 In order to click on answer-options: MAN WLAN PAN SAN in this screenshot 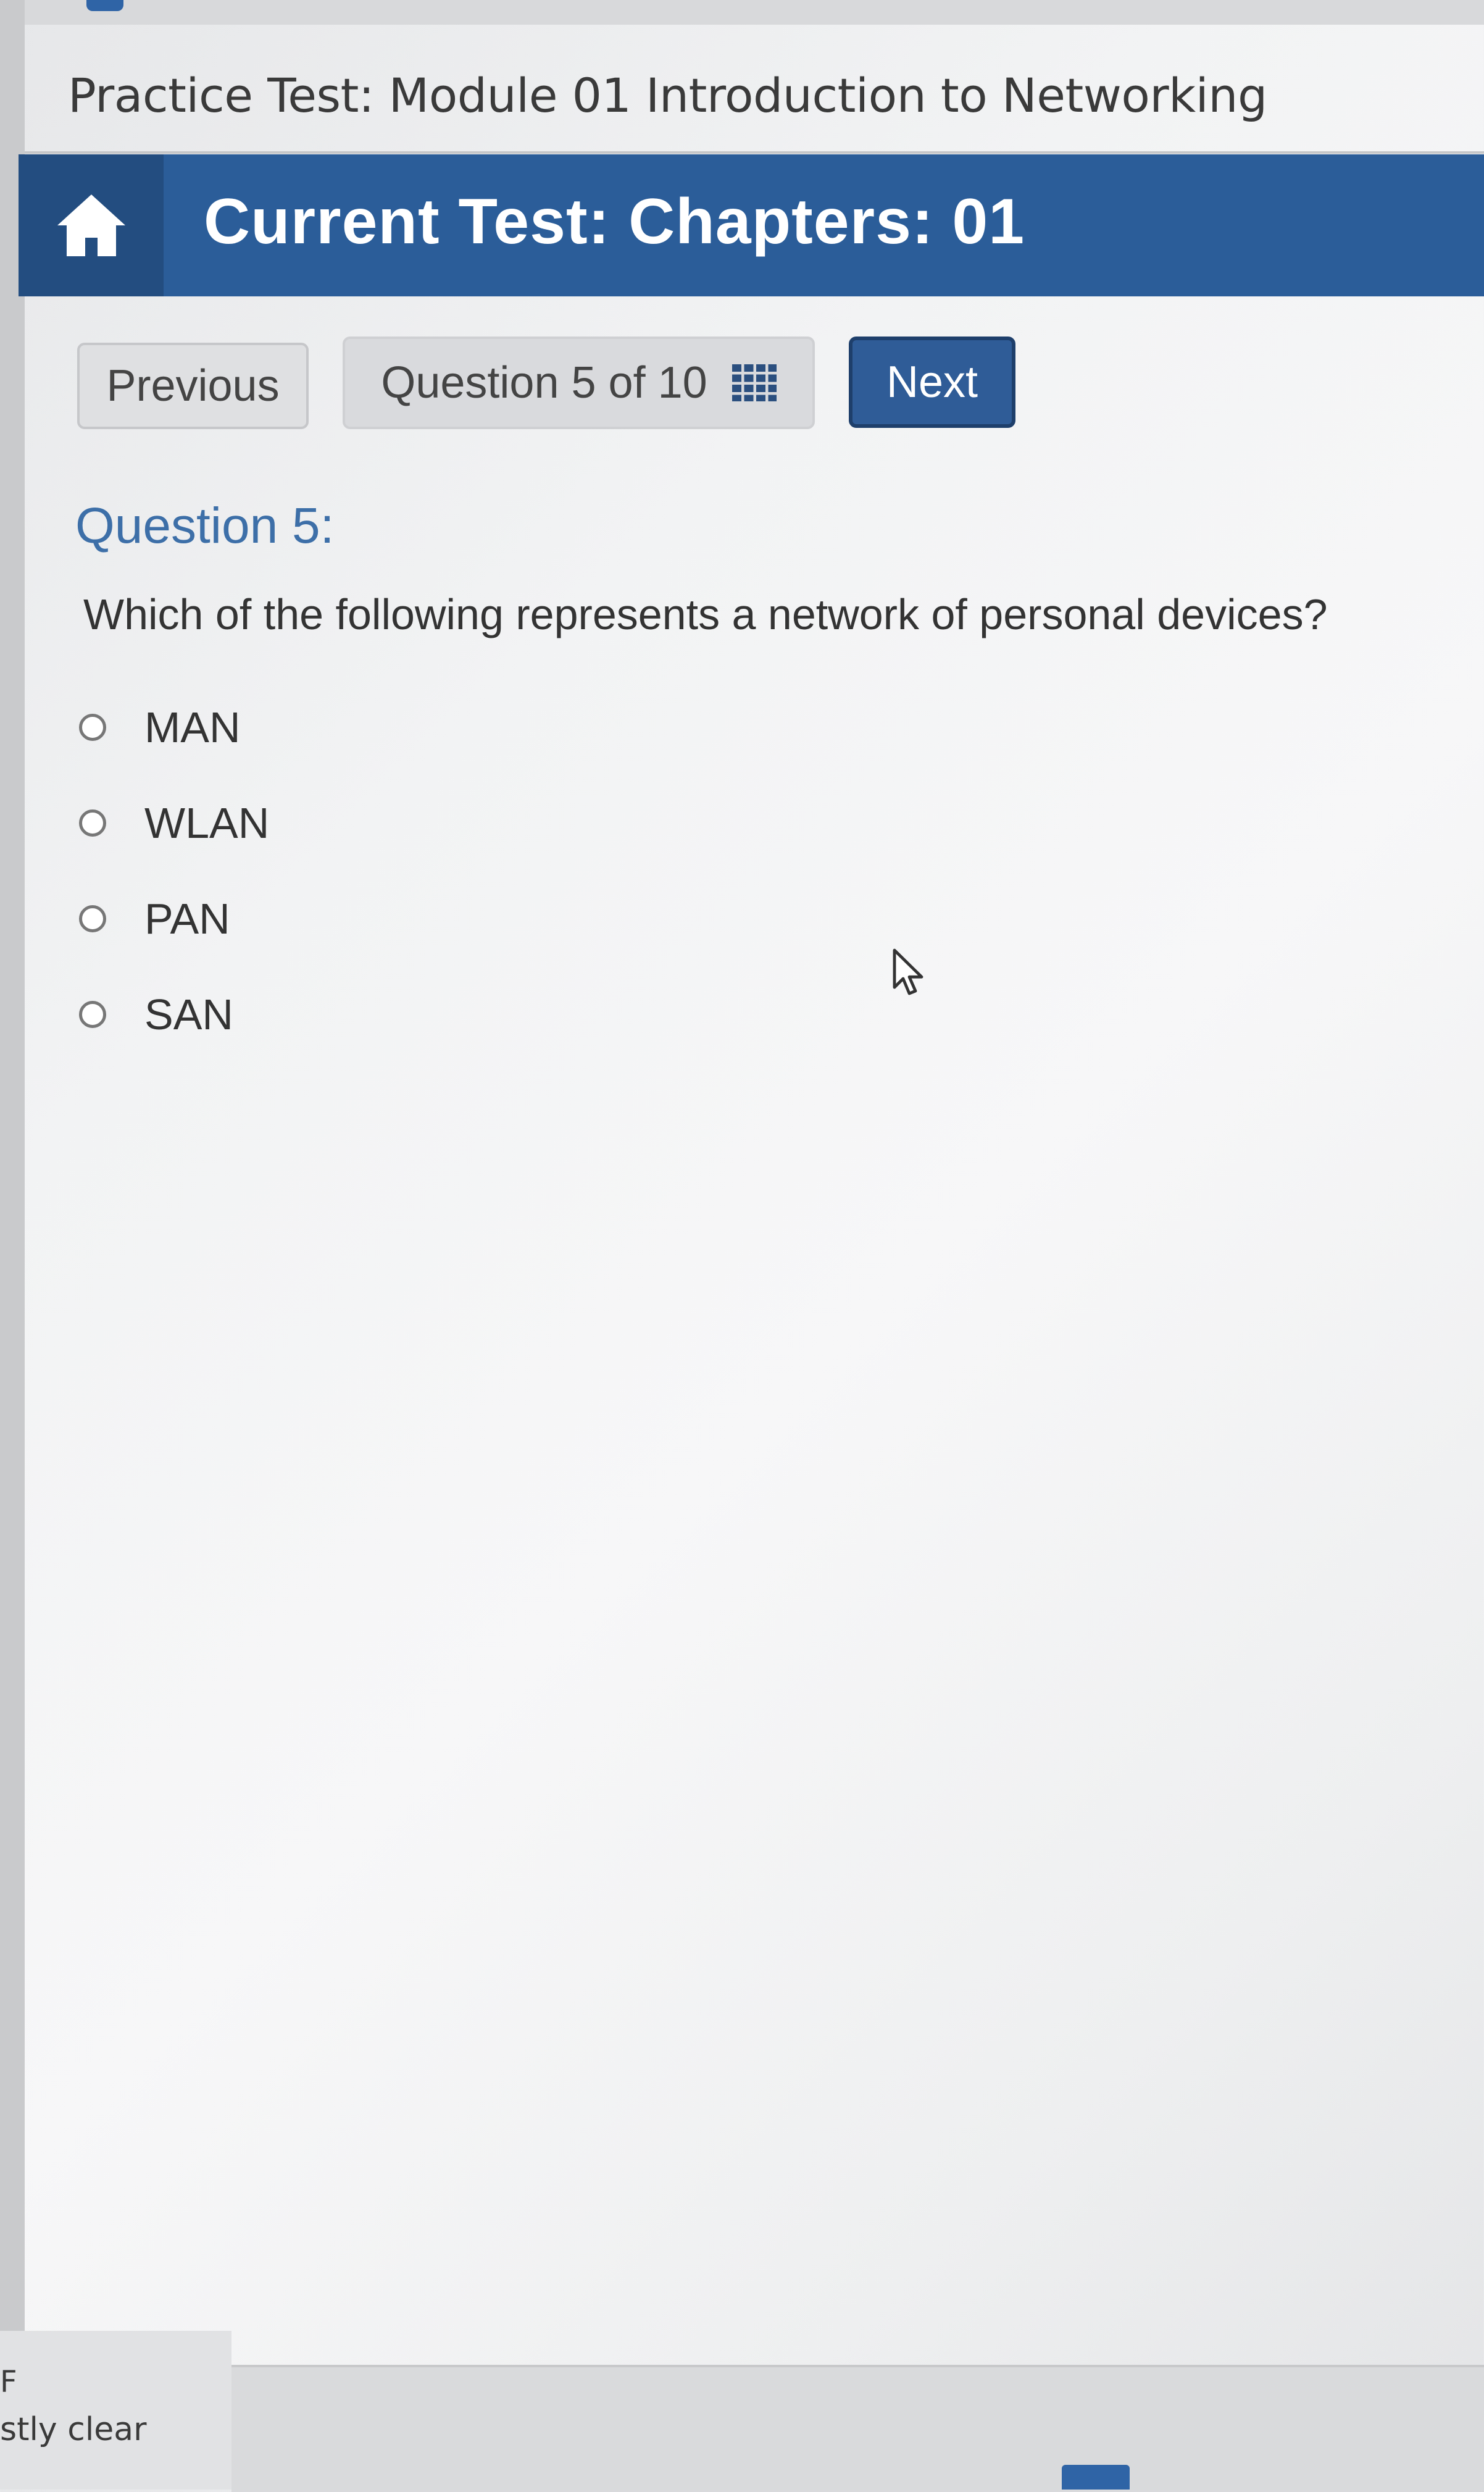, I will do `click(449, 870)`.